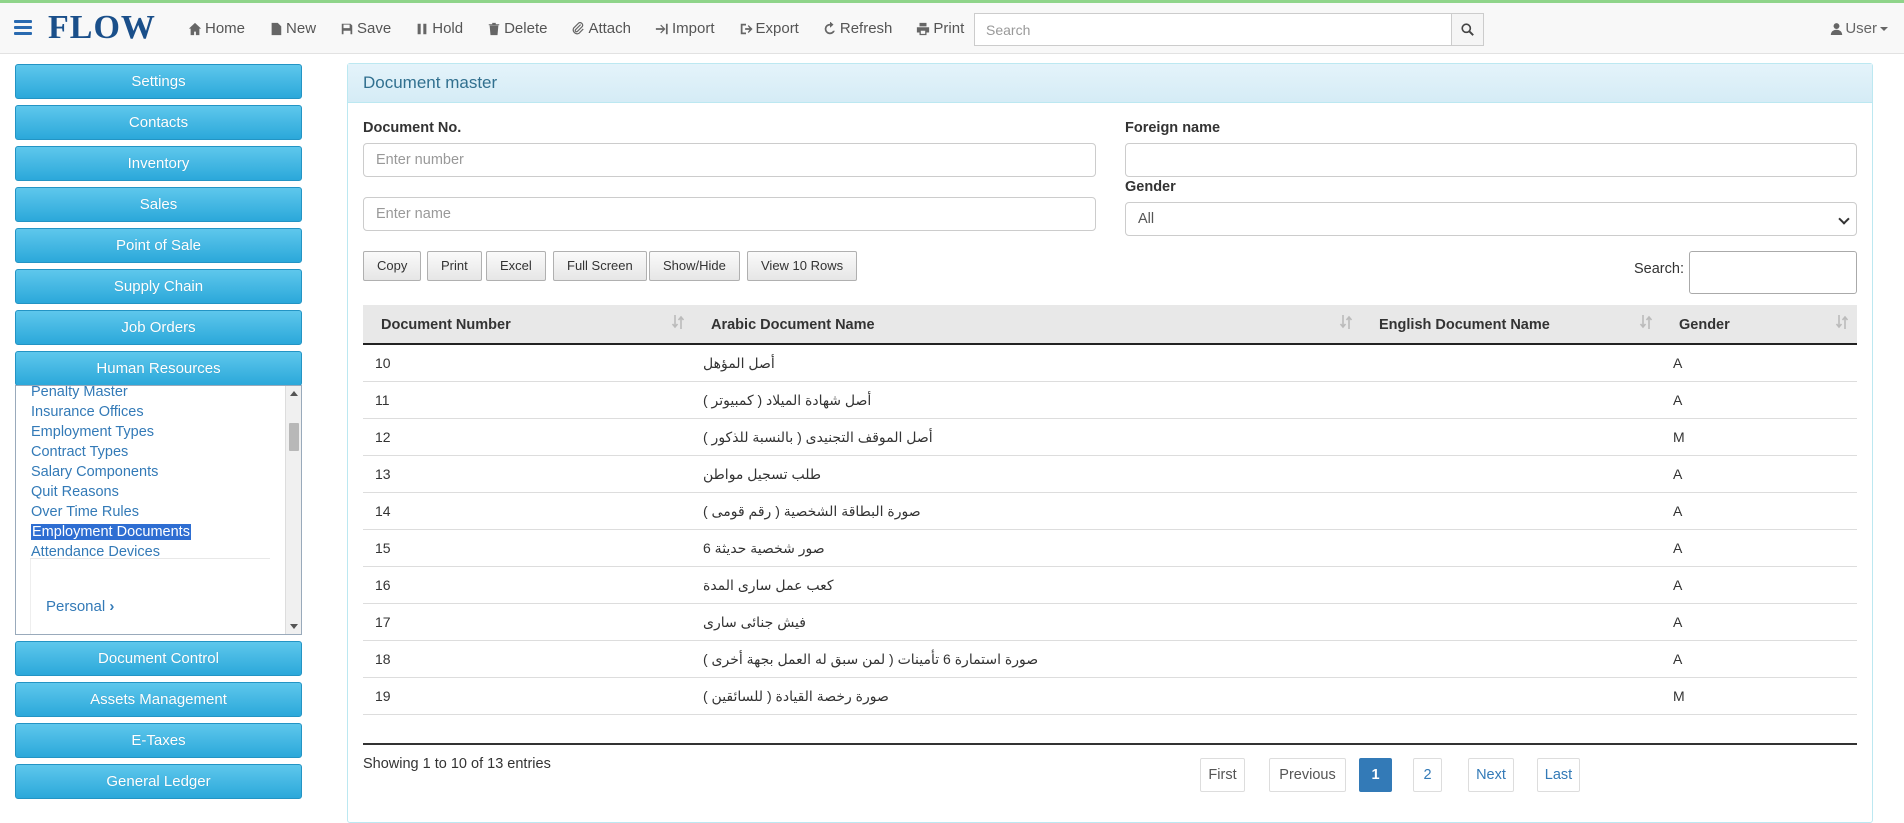 The width and height of the screenshot is (1904, 823). I want to click on sidebar-module-point-of-sale: Point of Sale, so click(158, 245).